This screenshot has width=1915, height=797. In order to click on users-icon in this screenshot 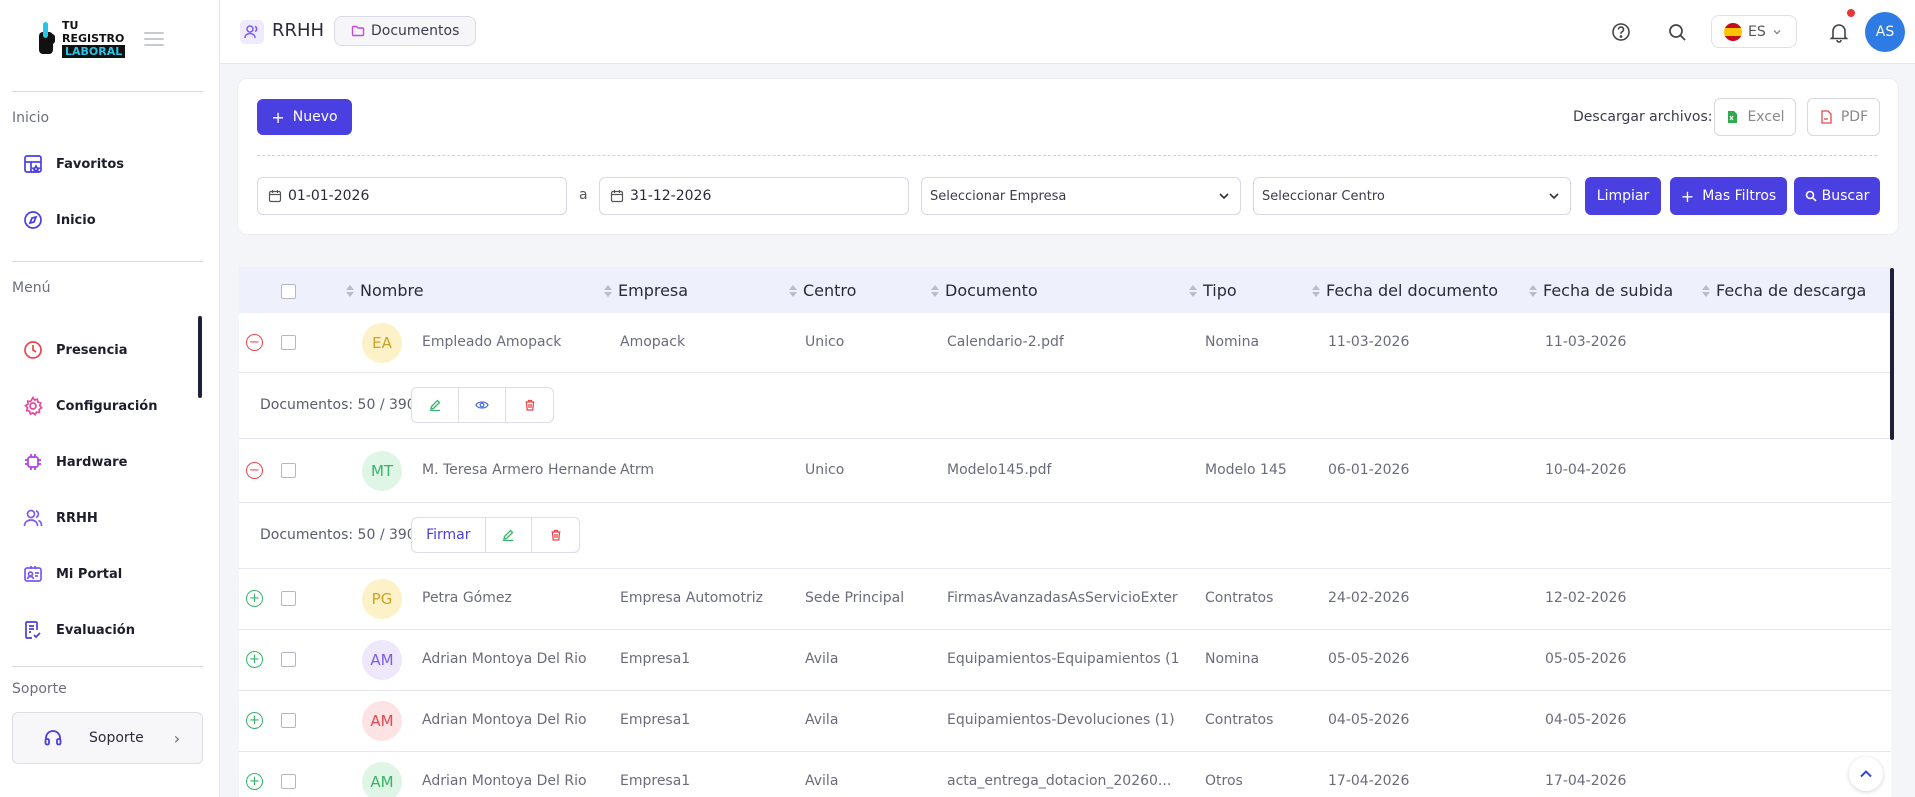, I will do `click(33, 518)`.